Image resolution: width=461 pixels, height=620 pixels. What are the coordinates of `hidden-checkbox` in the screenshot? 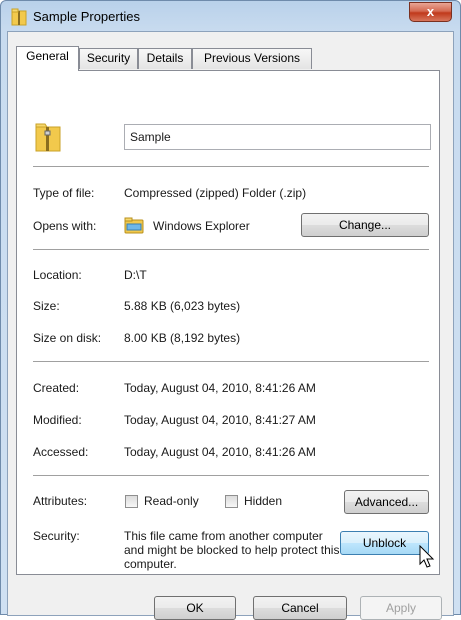 It's located at (231, 501).